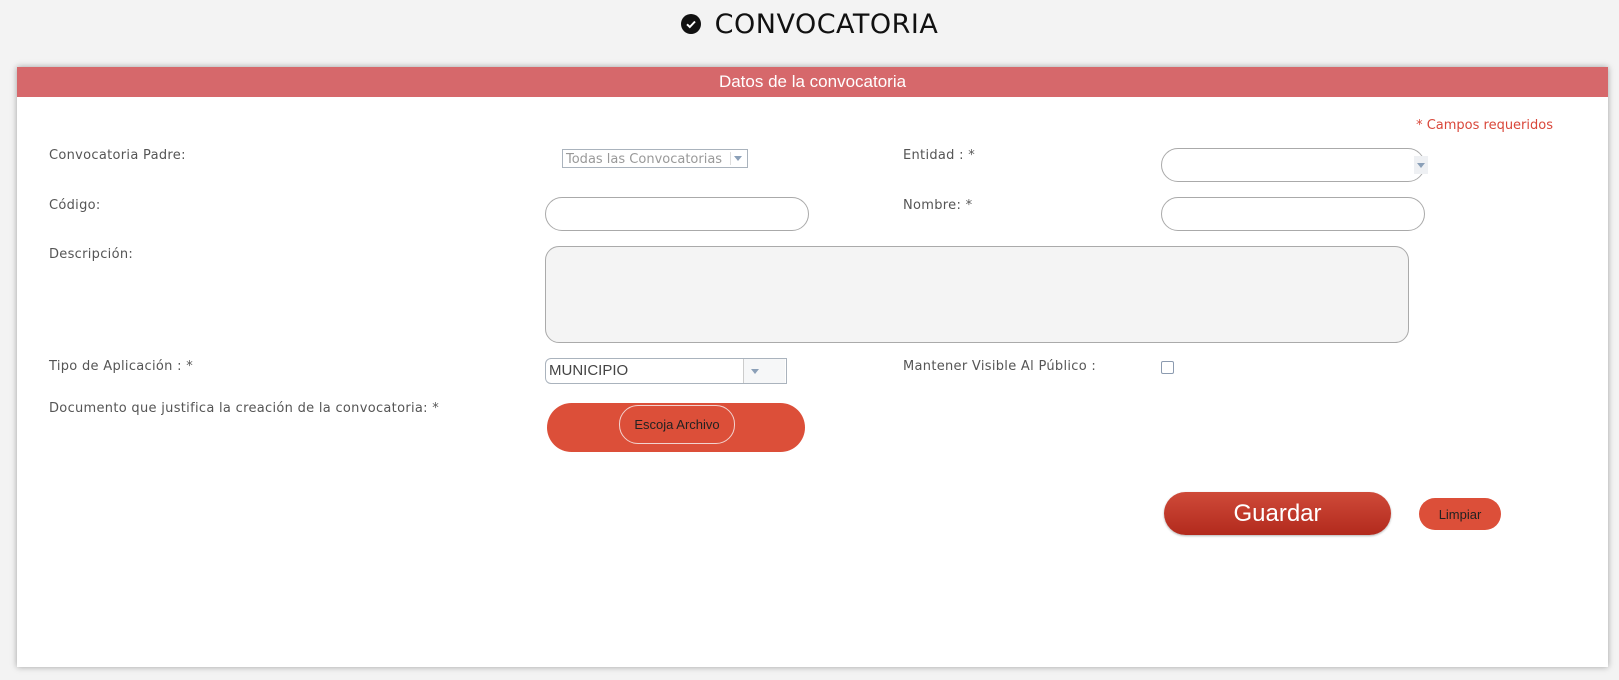 The height and width of the screenshot is (680, 1619). What do you see at coordinates (939, 155) in the screenshot?
I see `entidad-label: Entidad : *` at bounding box center [939, 155].